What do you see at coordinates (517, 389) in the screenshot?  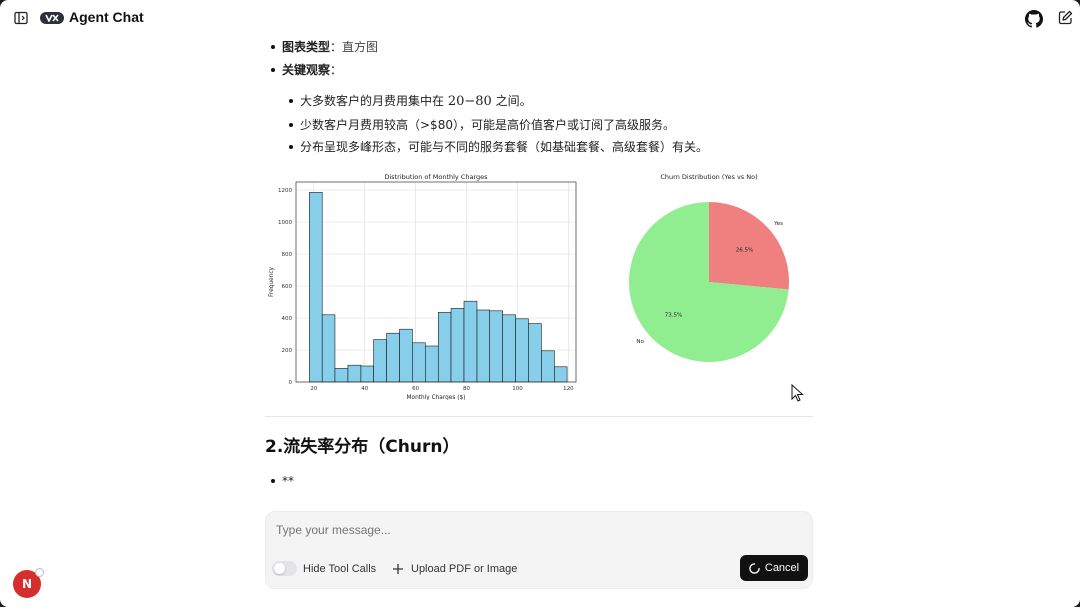 I see `x-tick-label: 100` at bounding box center [517, 389].